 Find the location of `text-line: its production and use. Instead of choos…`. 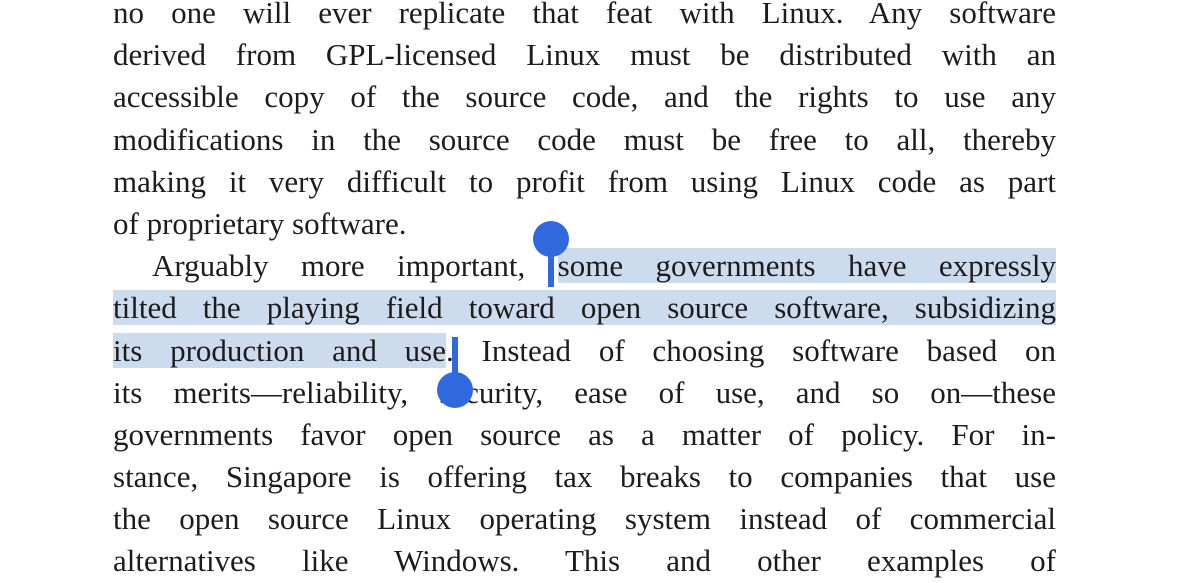

text-line: its production and use. Instead of choos… is located at coordinates (584, 351).